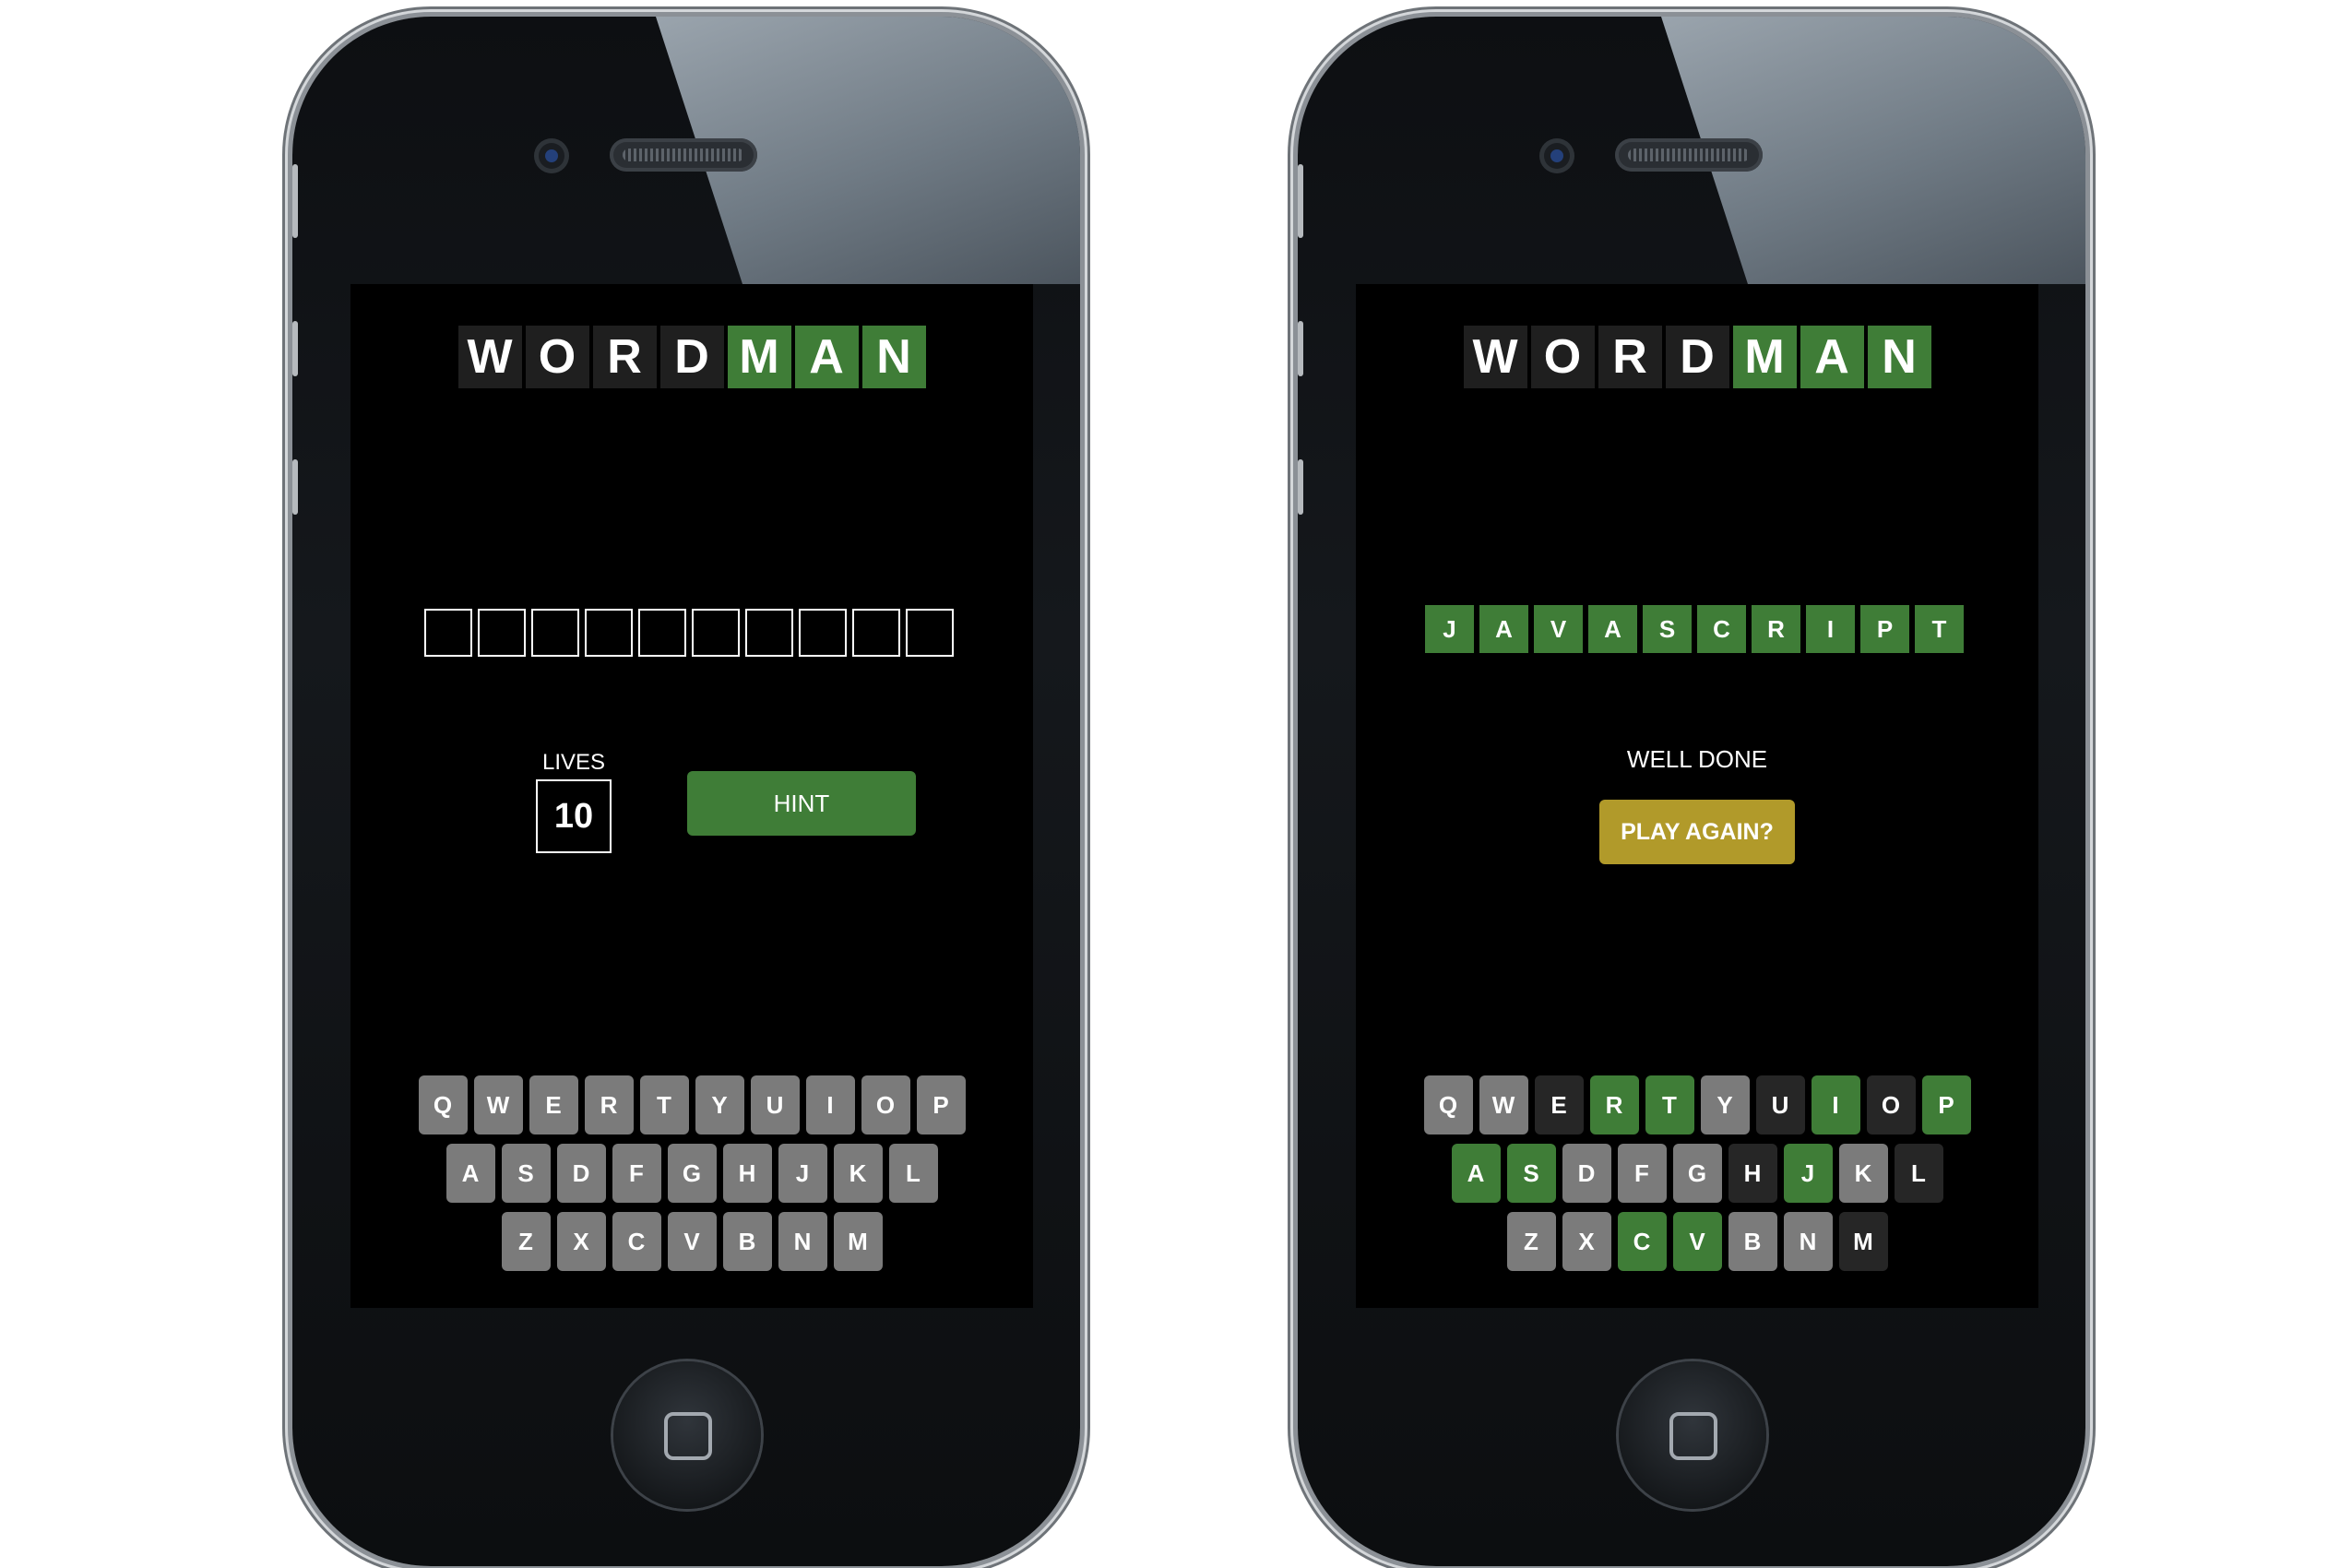  I want to click on revealed-letter: V, so click(1558, 629).